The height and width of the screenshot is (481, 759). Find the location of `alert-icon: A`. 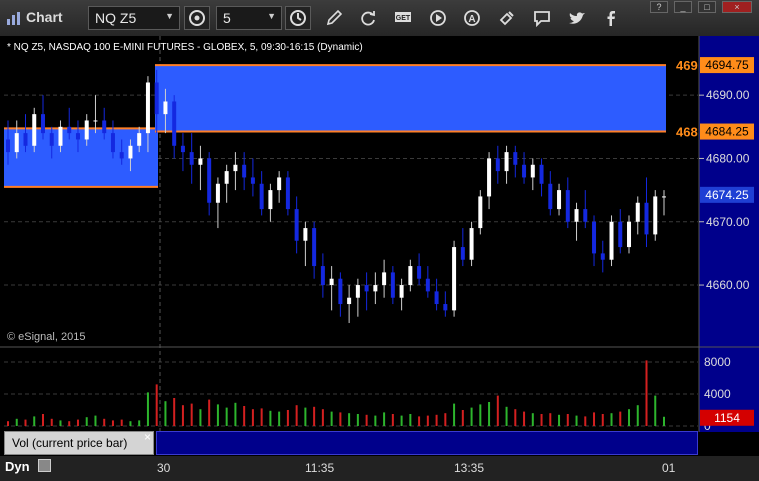

alert-icon: A is located at coordinates (472, 18).